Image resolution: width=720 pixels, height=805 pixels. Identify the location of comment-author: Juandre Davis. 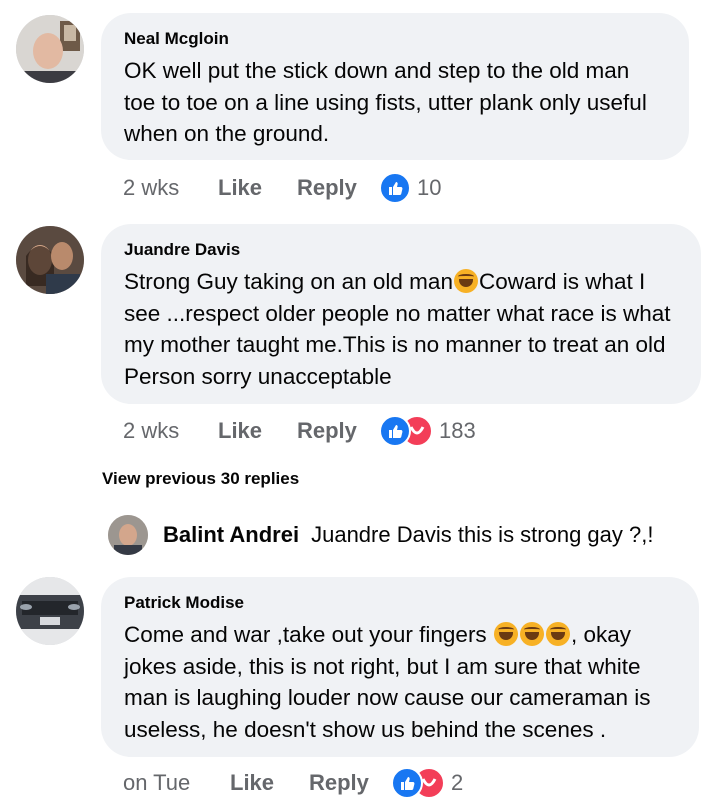
(400, 250).